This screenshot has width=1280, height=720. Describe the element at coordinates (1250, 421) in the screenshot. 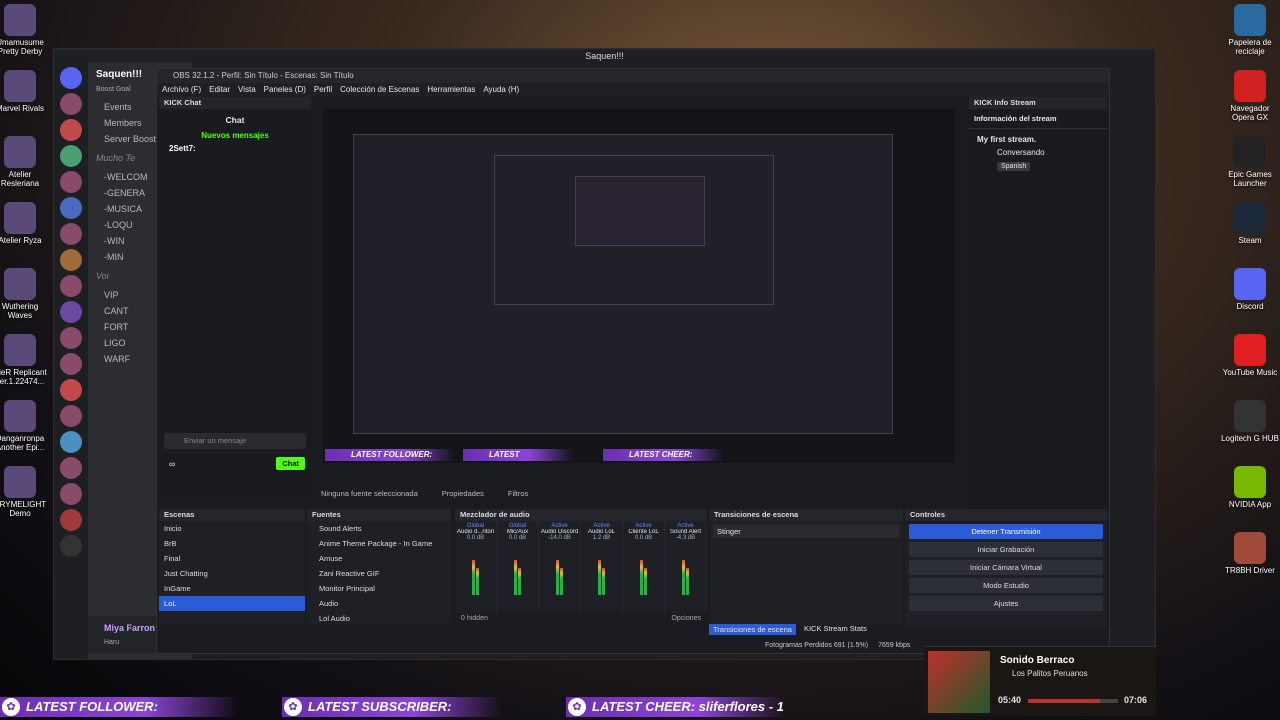

I see `desktop-icon: Logitech G HUB` at that location.